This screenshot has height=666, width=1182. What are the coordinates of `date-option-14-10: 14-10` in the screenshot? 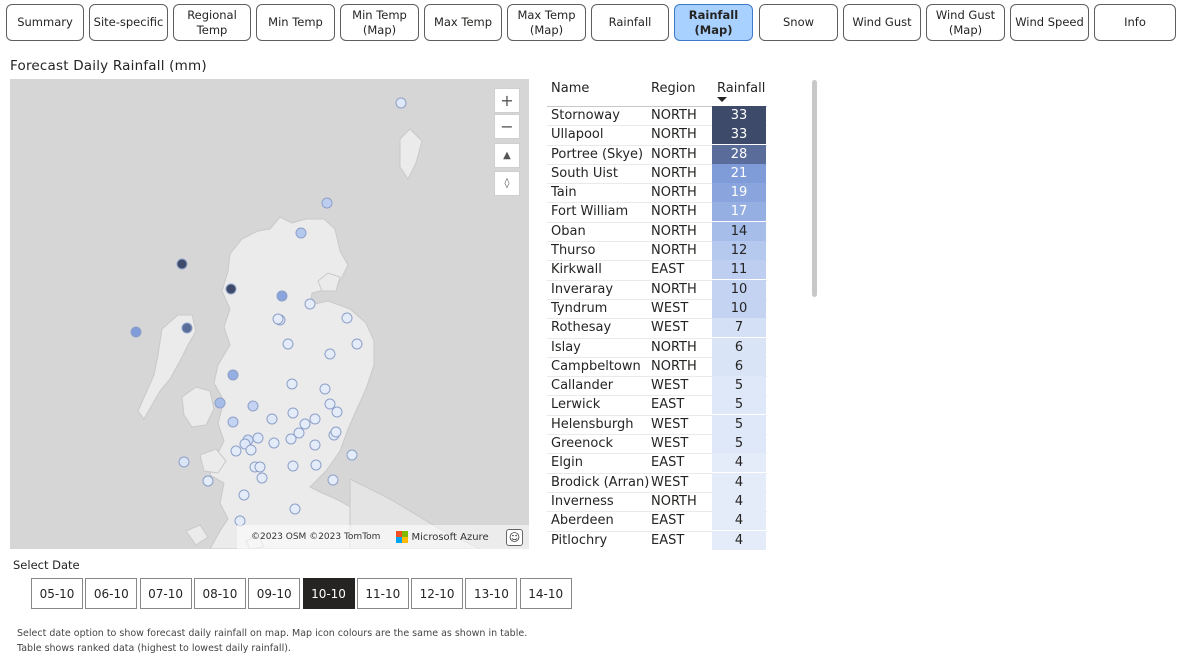 It's located at (545, 593).